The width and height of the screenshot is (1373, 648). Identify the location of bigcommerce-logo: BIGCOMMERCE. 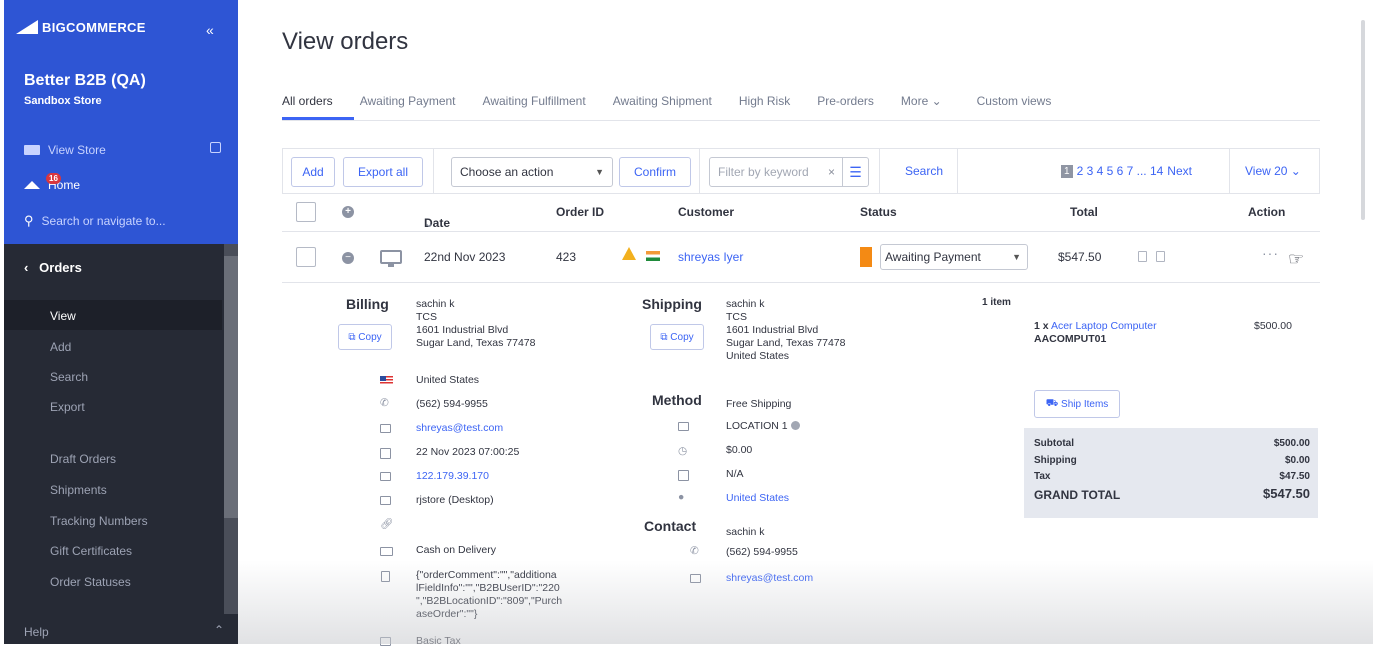
(81, 27).